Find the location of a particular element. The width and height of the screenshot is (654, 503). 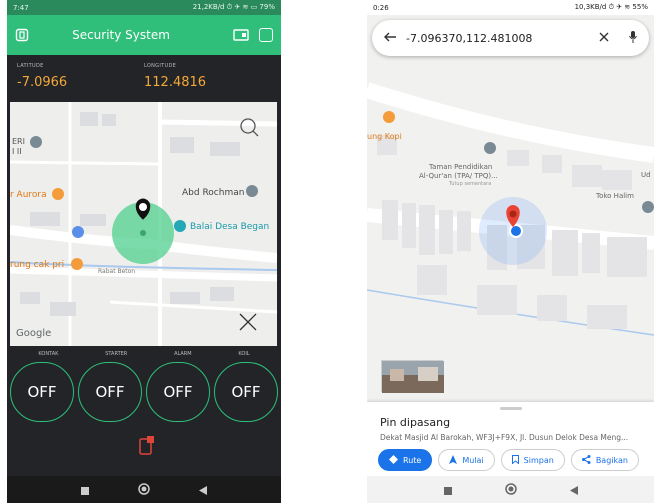

starter-button: OFF is located at coordinates (110, 392).